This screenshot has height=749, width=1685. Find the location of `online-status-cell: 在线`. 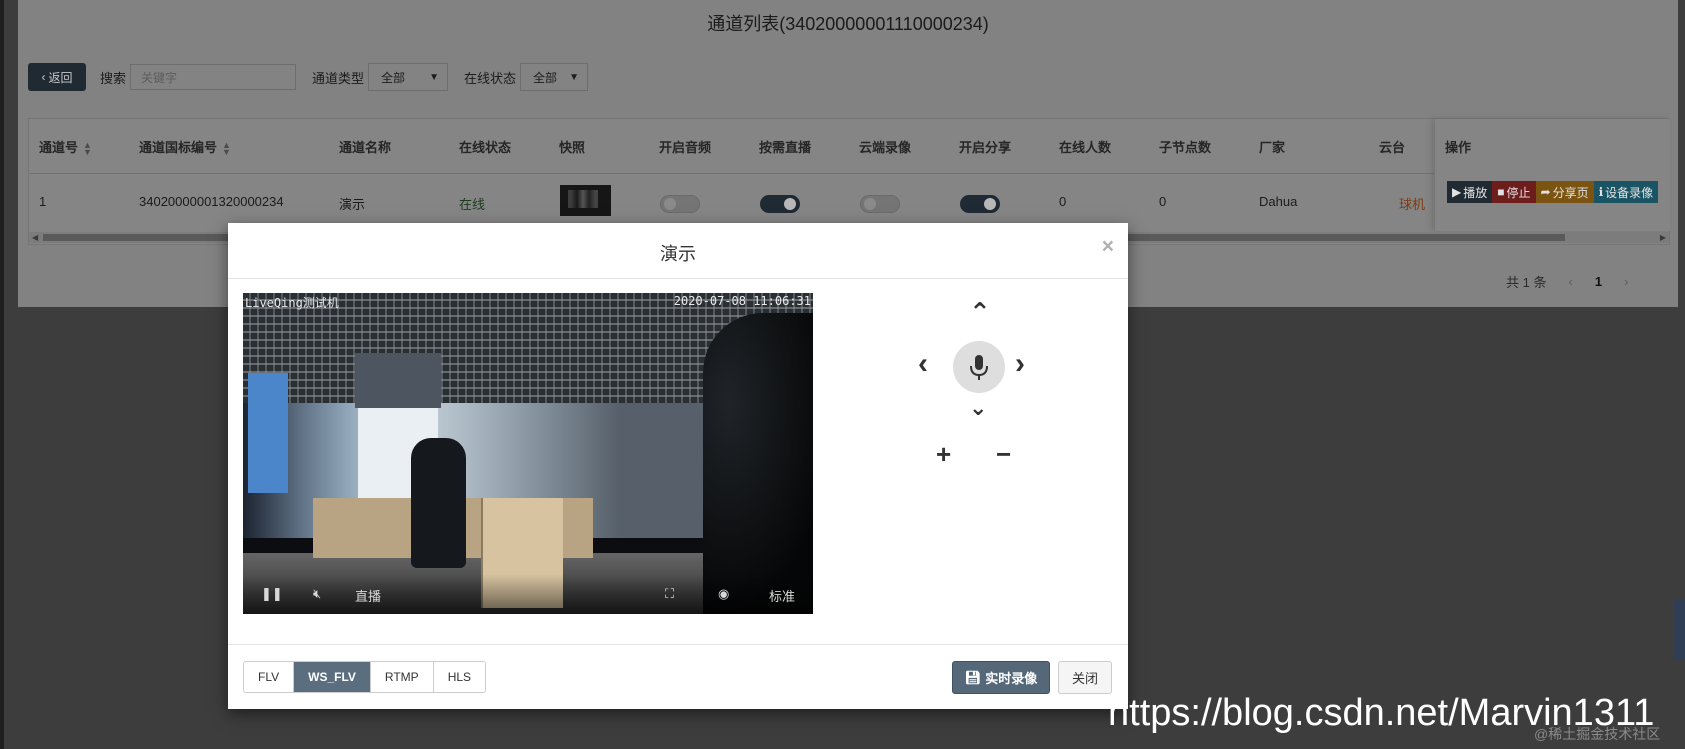

online-status-cell: 在线 is located at coordinates (472, 204).